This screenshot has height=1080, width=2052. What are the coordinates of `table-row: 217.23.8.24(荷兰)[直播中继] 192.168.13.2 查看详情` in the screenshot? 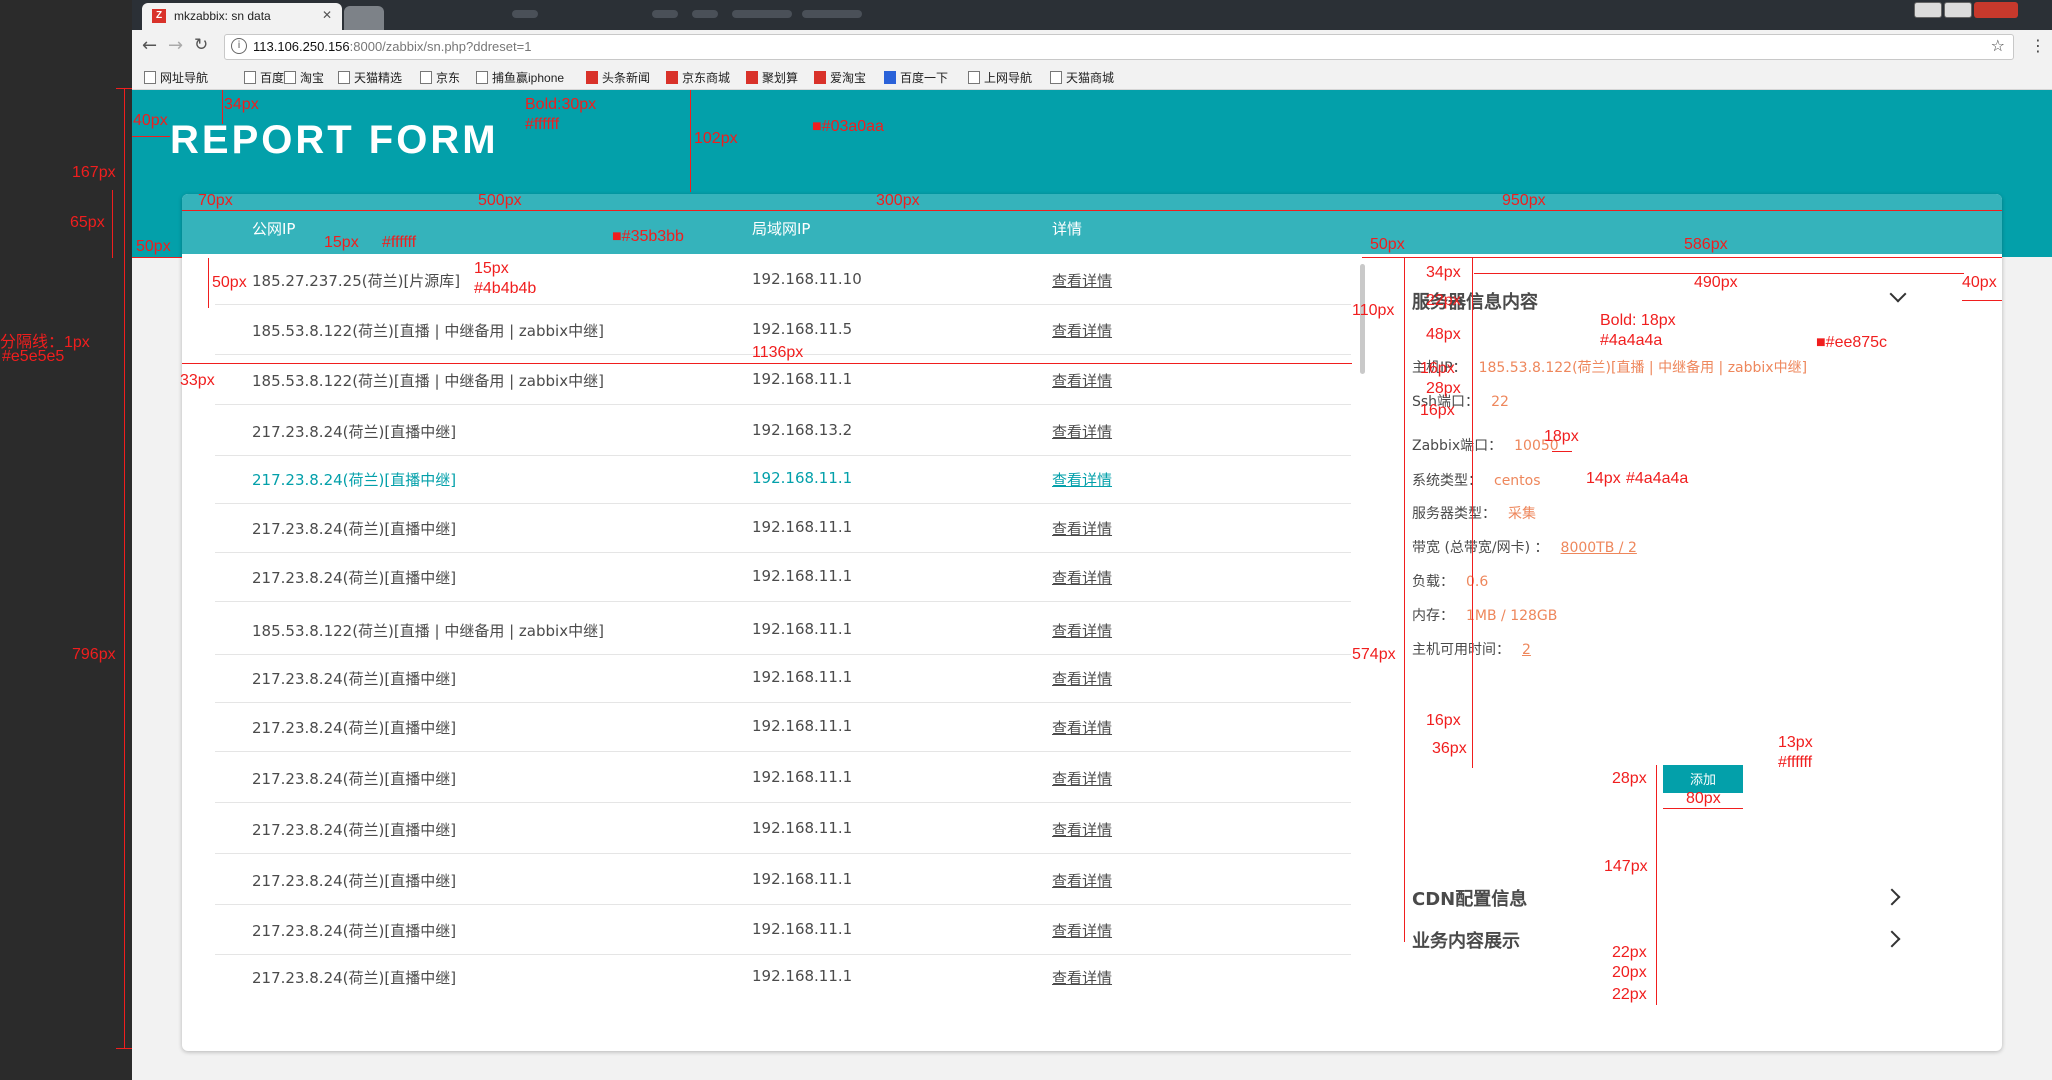 It's located at (783, 430).